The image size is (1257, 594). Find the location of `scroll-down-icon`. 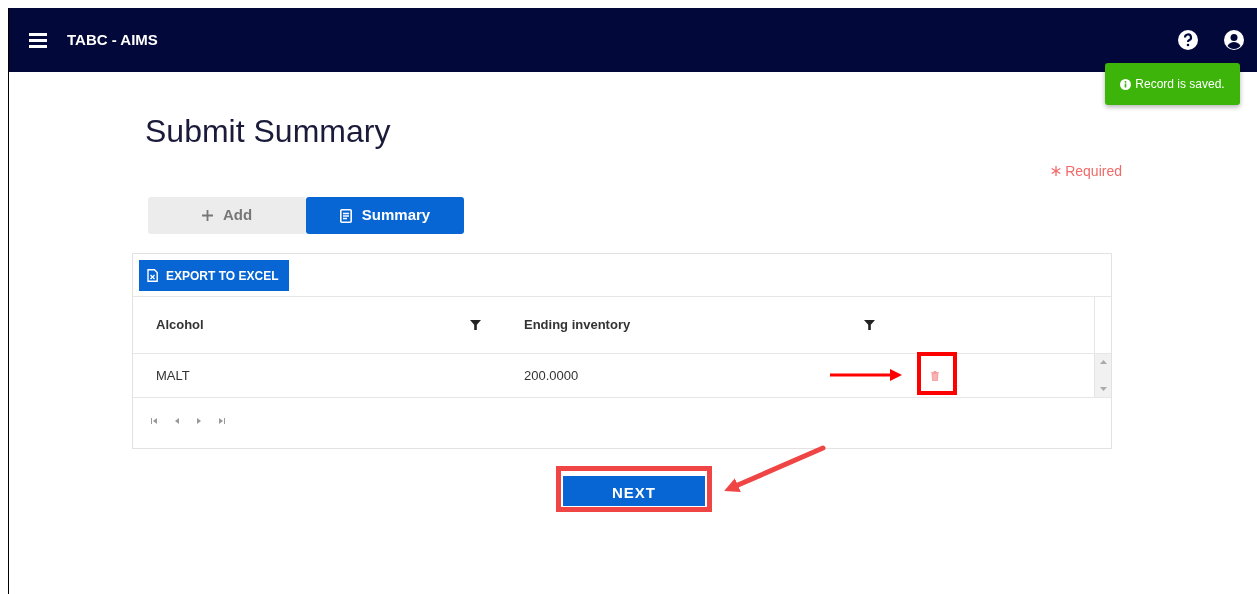

scroll-down-icon is located at coordinates (1103, 389).